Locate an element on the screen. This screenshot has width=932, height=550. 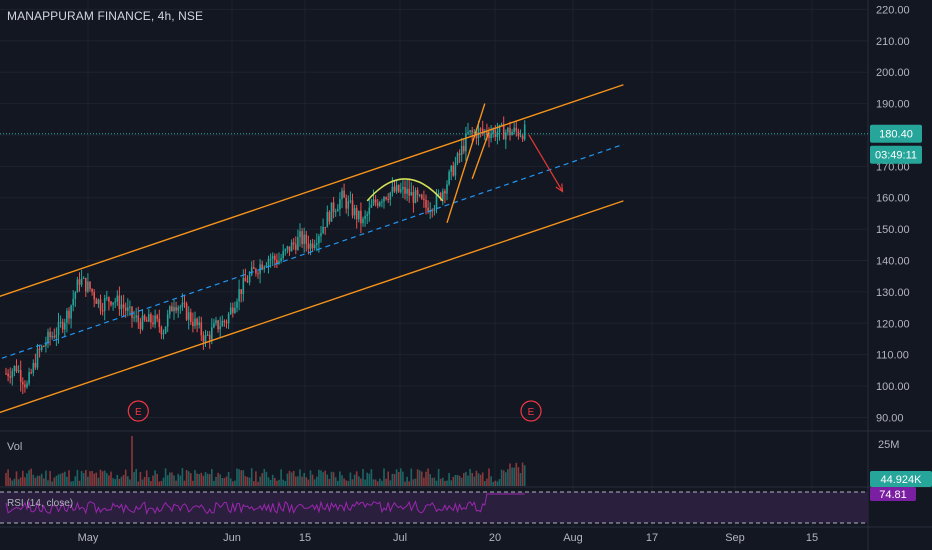
price-tick-label: 140.00 is located at coordinates (893, 262).